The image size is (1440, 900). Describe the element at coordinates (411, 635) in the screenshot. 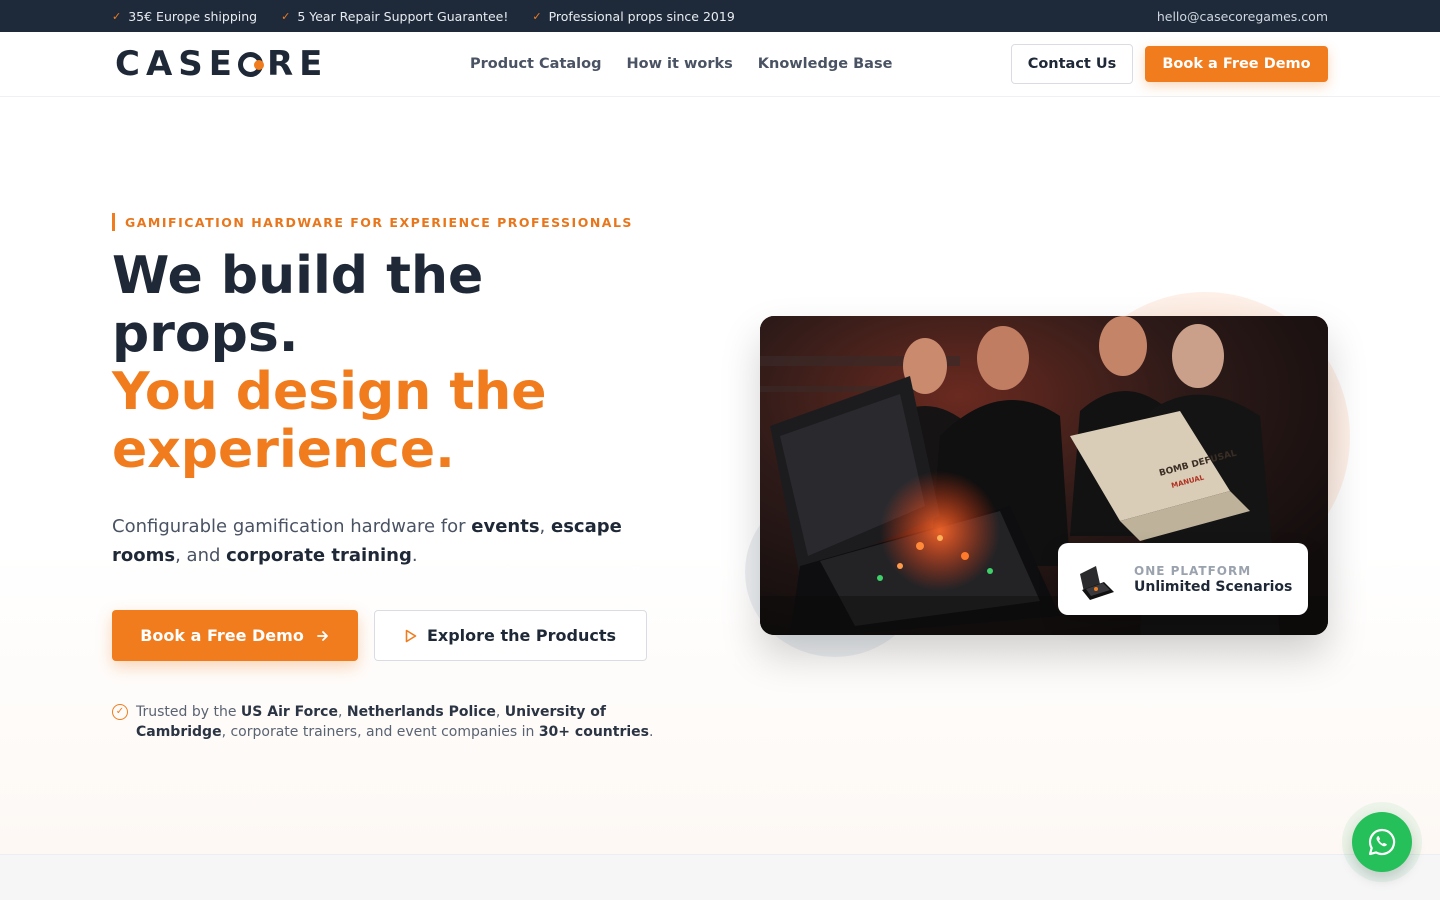

I see `play-icon` at that location.